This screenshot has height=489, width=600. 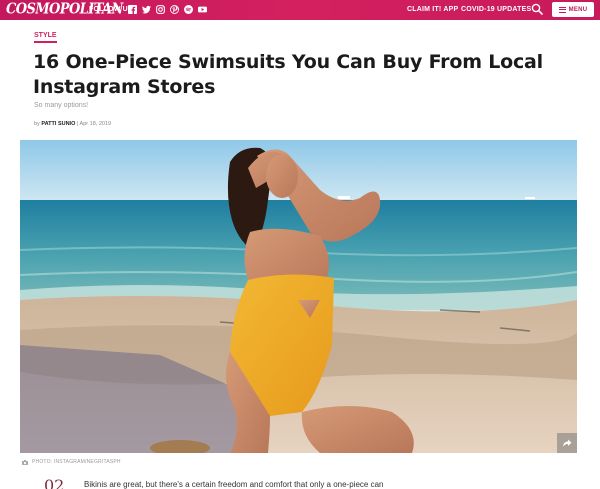 I want to click on menu-button: MENU, so click(x=573, y=9).